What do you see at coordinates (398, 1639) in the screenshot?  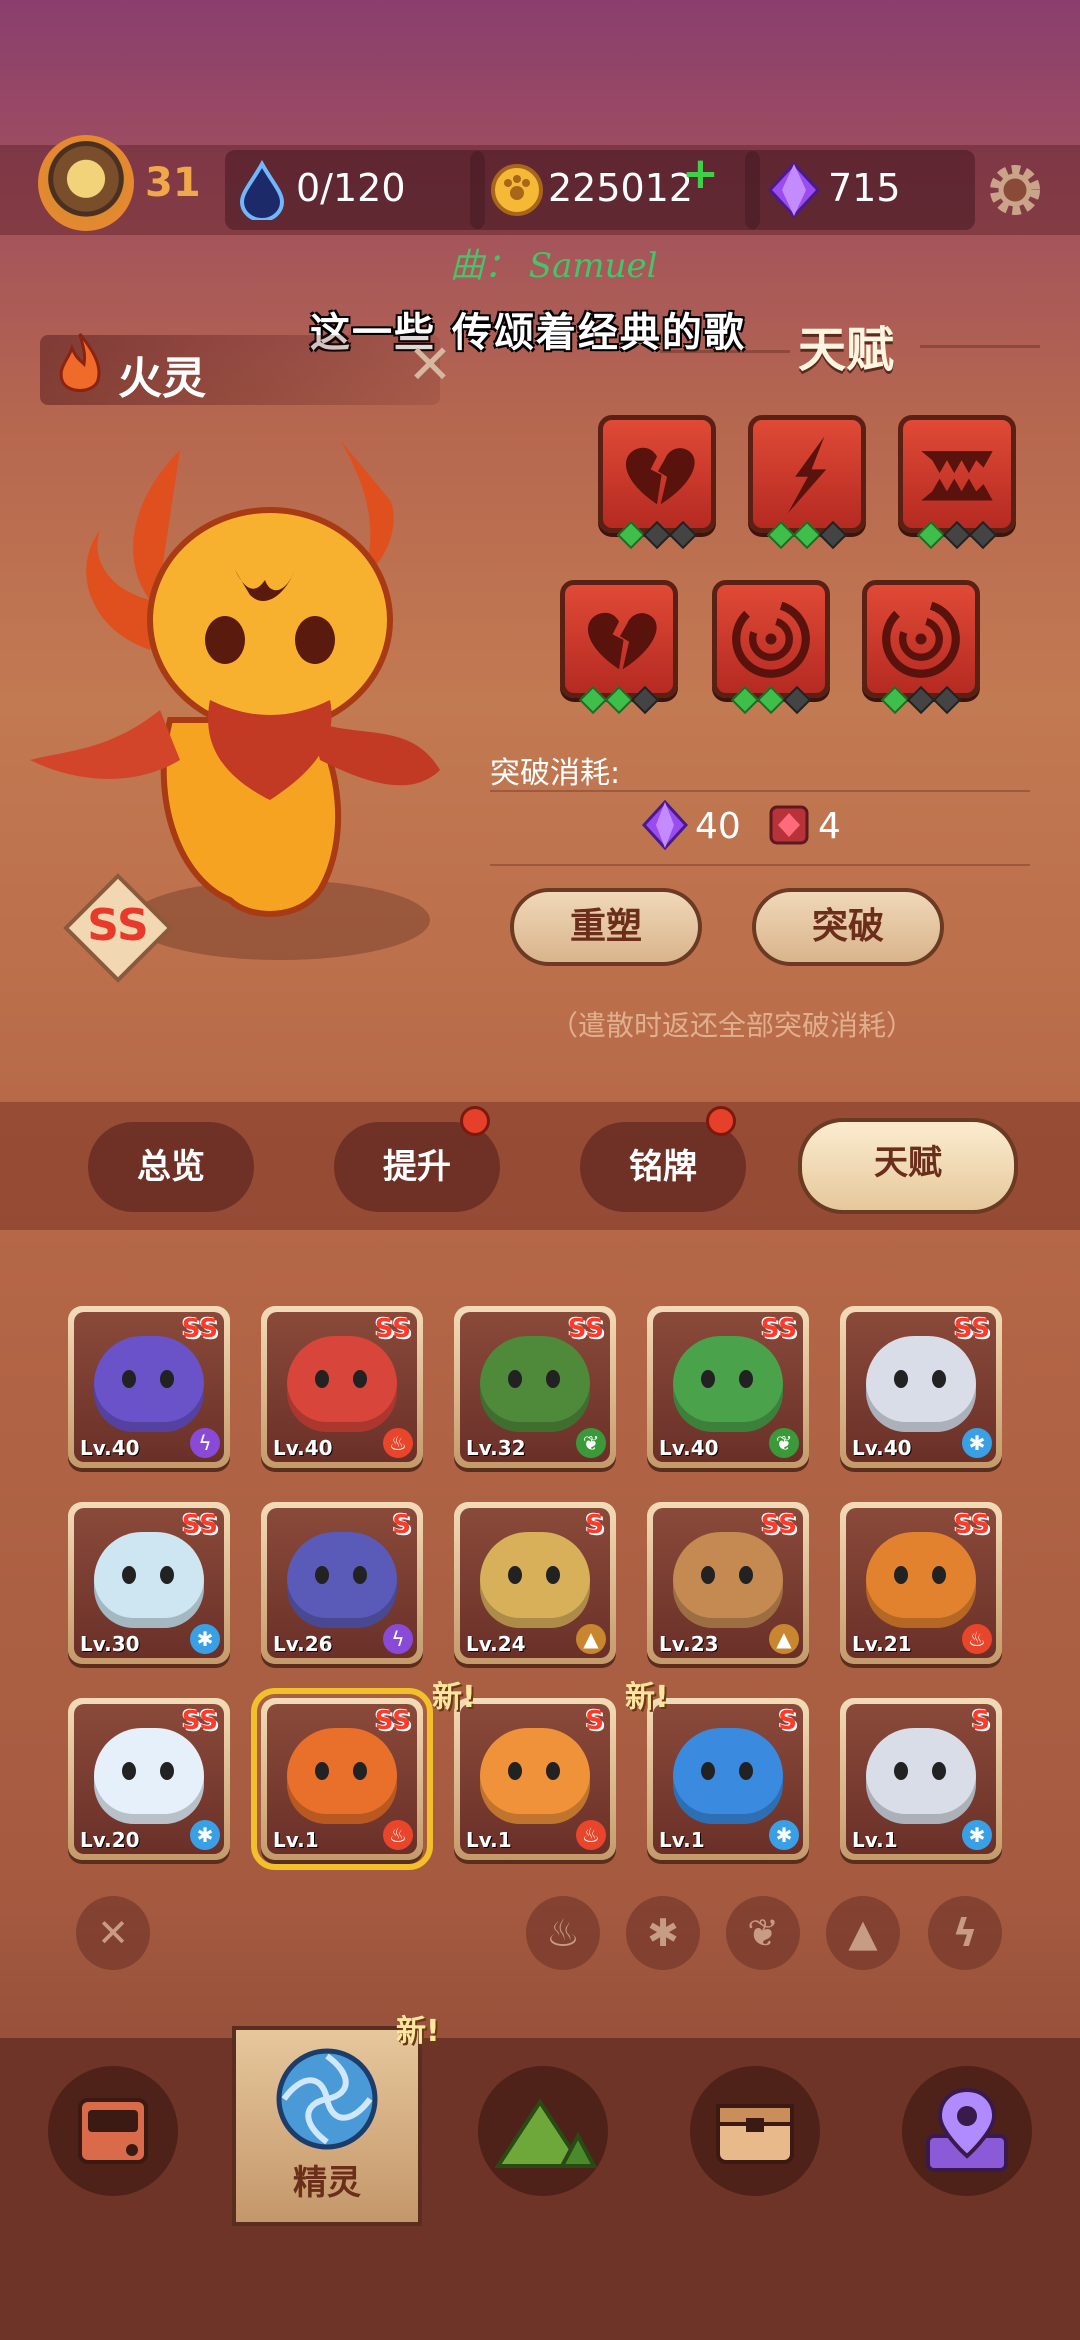 I see `lightning-element-icon: ϟ` at bounding box center [398, 1639].